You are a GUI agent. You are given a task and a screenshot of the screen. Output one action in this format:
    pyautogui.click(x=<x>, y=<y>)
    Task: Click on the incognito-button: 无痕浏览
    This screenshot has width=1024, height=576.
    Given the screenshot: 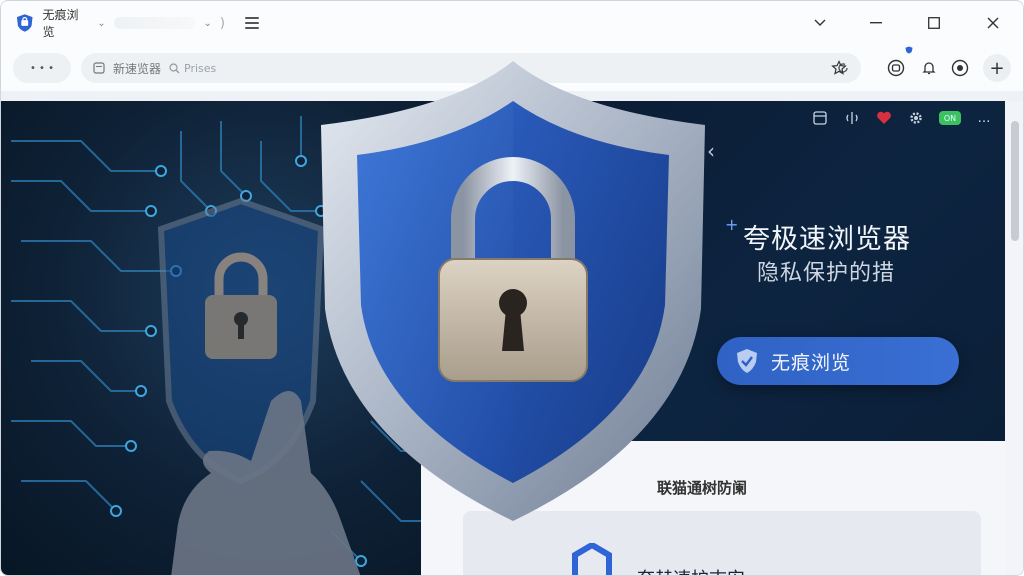 What is the action you would take?
    pyautogui.click(x=838, y=361)
    